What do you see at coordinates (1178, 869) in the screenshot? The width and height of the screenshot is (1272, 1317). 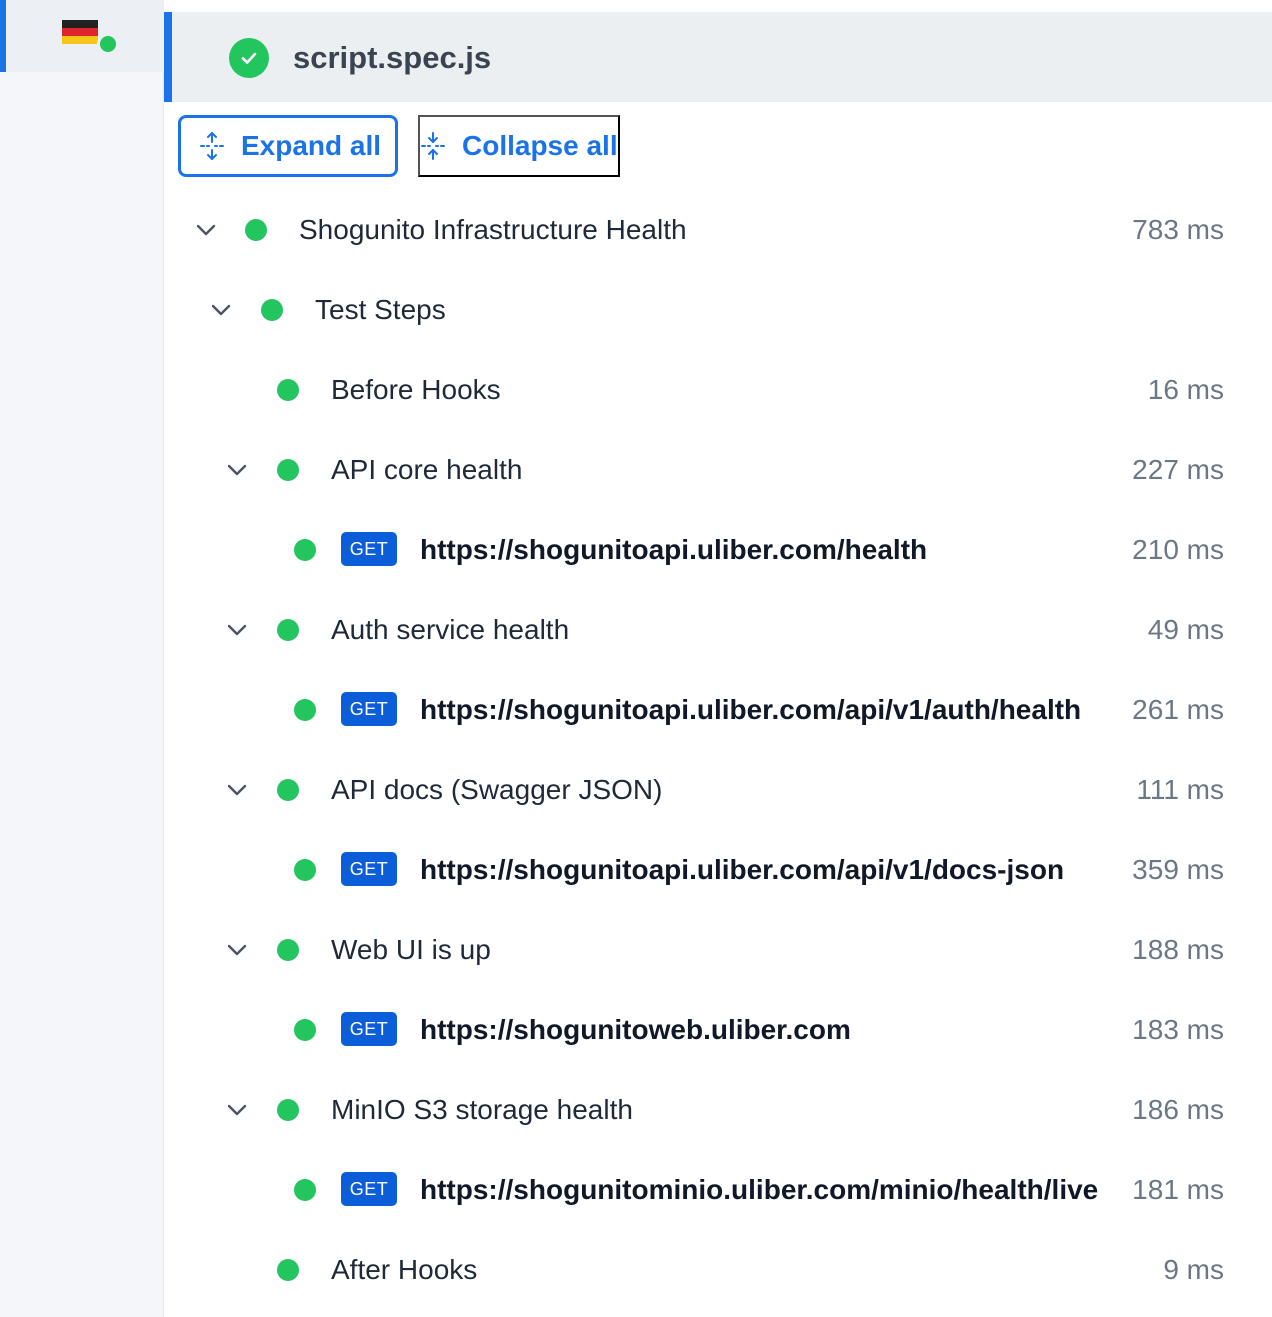 I see `tree-row-duration: 359 ms` at bounding box center [1178, 869].